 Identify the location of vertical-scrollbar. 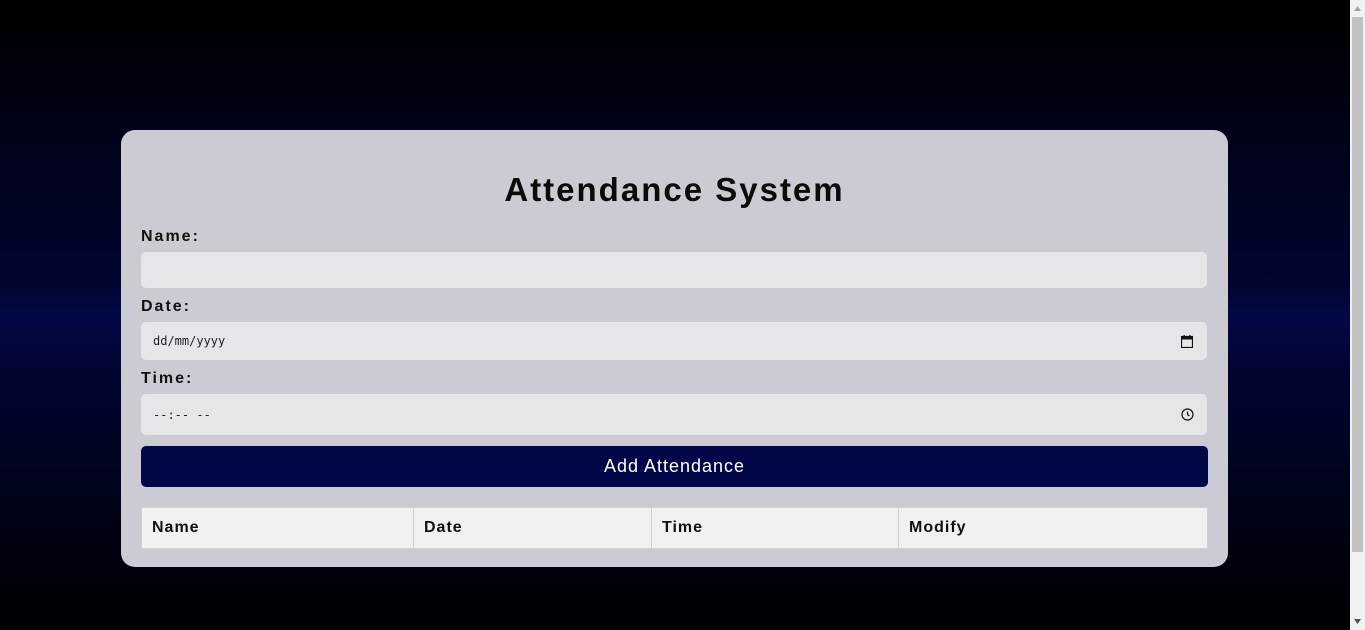
(1357, 315).